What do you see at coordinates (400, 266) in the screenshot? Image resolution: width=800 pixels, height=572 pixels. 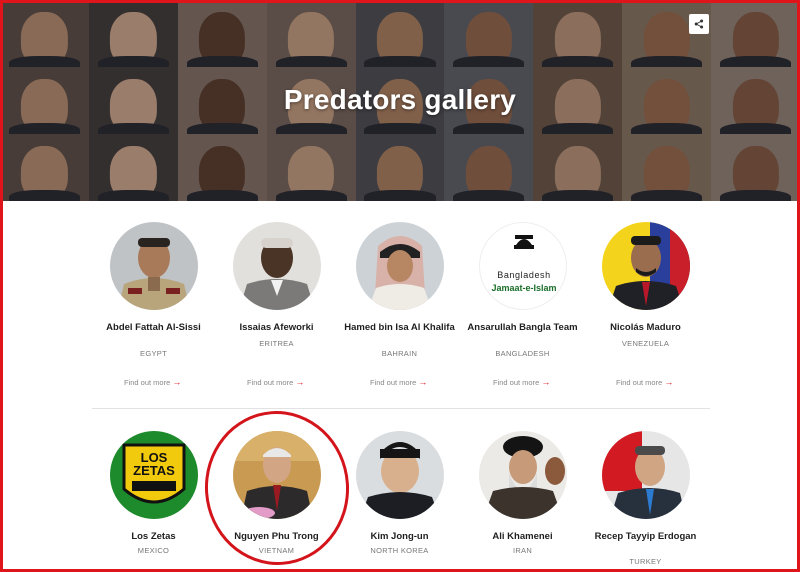 I see `portrait-al-khalifa` at bounding box center [400, 266].